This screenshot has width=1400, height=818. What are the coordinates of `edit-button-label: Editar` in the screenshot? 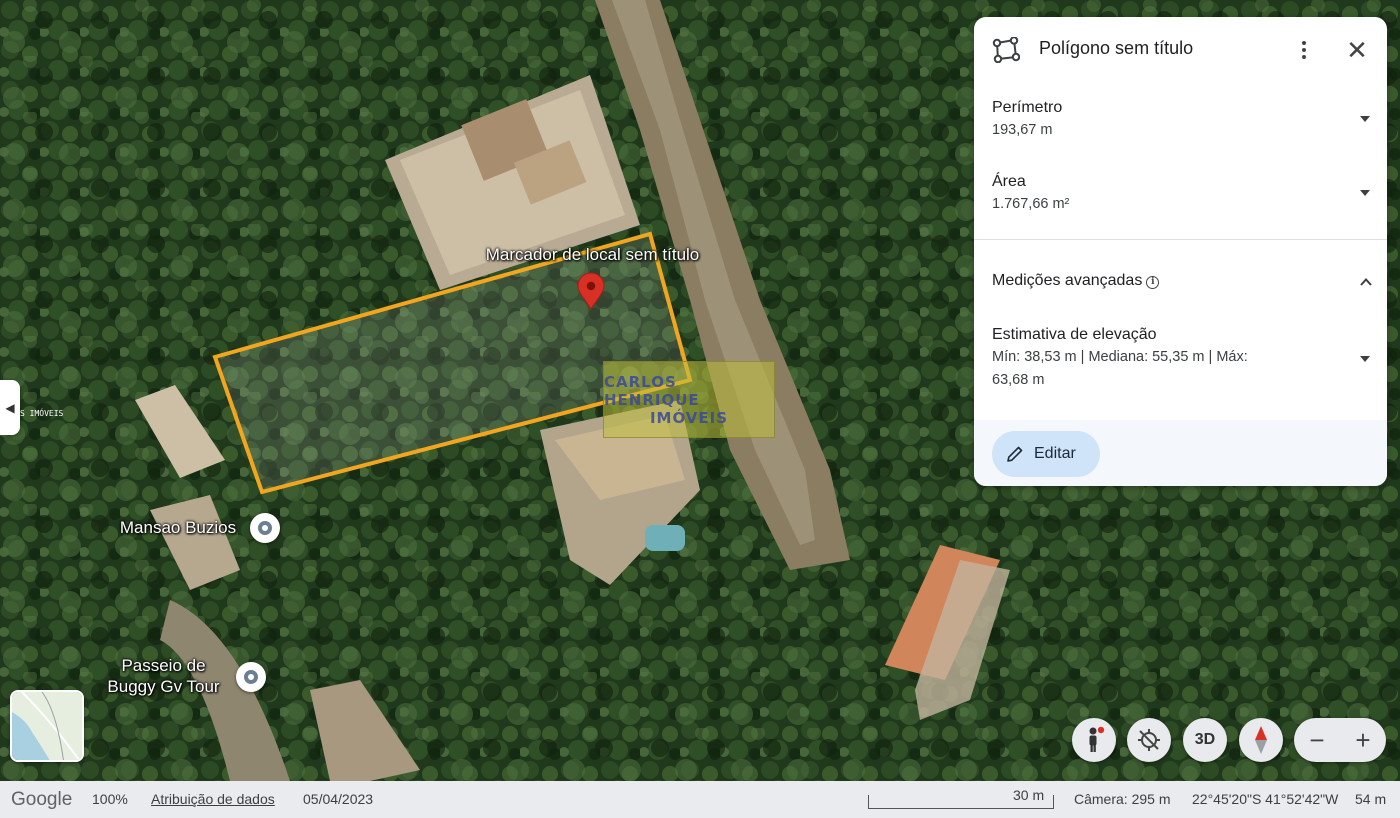 It's located at (1055, 453).